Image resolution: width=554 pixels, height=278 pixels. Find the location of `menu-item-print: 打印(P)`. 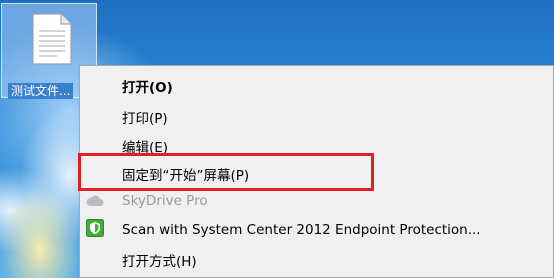

menu-item-print: 打印(P) is located at coordinates (145, 117).